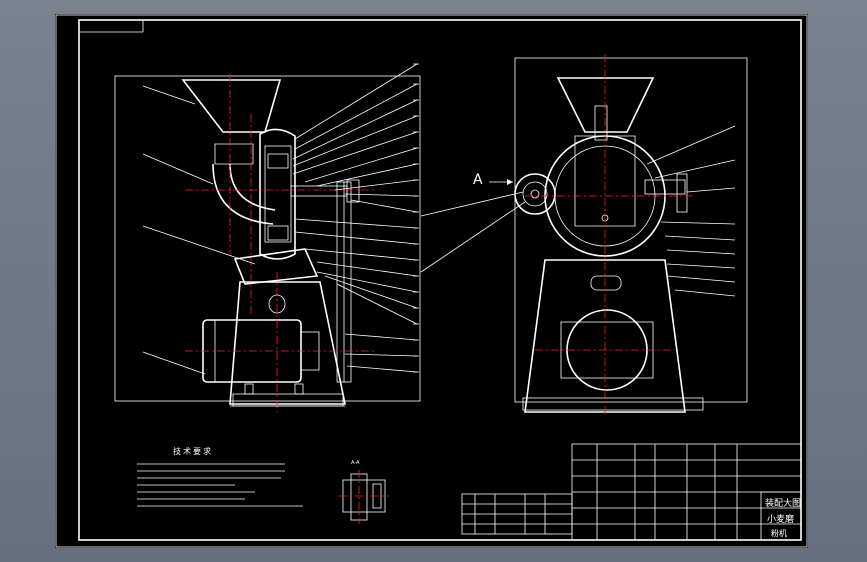  What do you see at coordinates (686, 492) in the screenshot?
I see `title-block` at bounding box center [686, 492].